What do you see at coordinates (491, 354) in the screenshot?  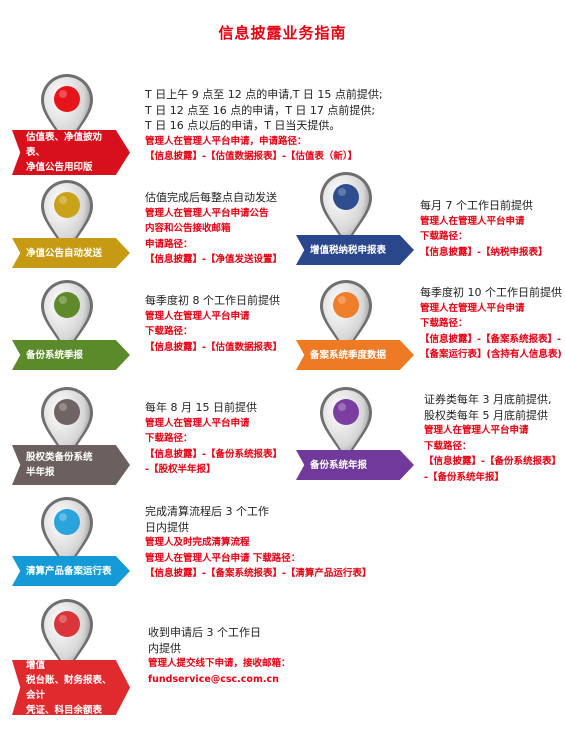 I see `instruction-line: 【备案运行表】(含持有人信息表)` at bounding box center [491, 354].